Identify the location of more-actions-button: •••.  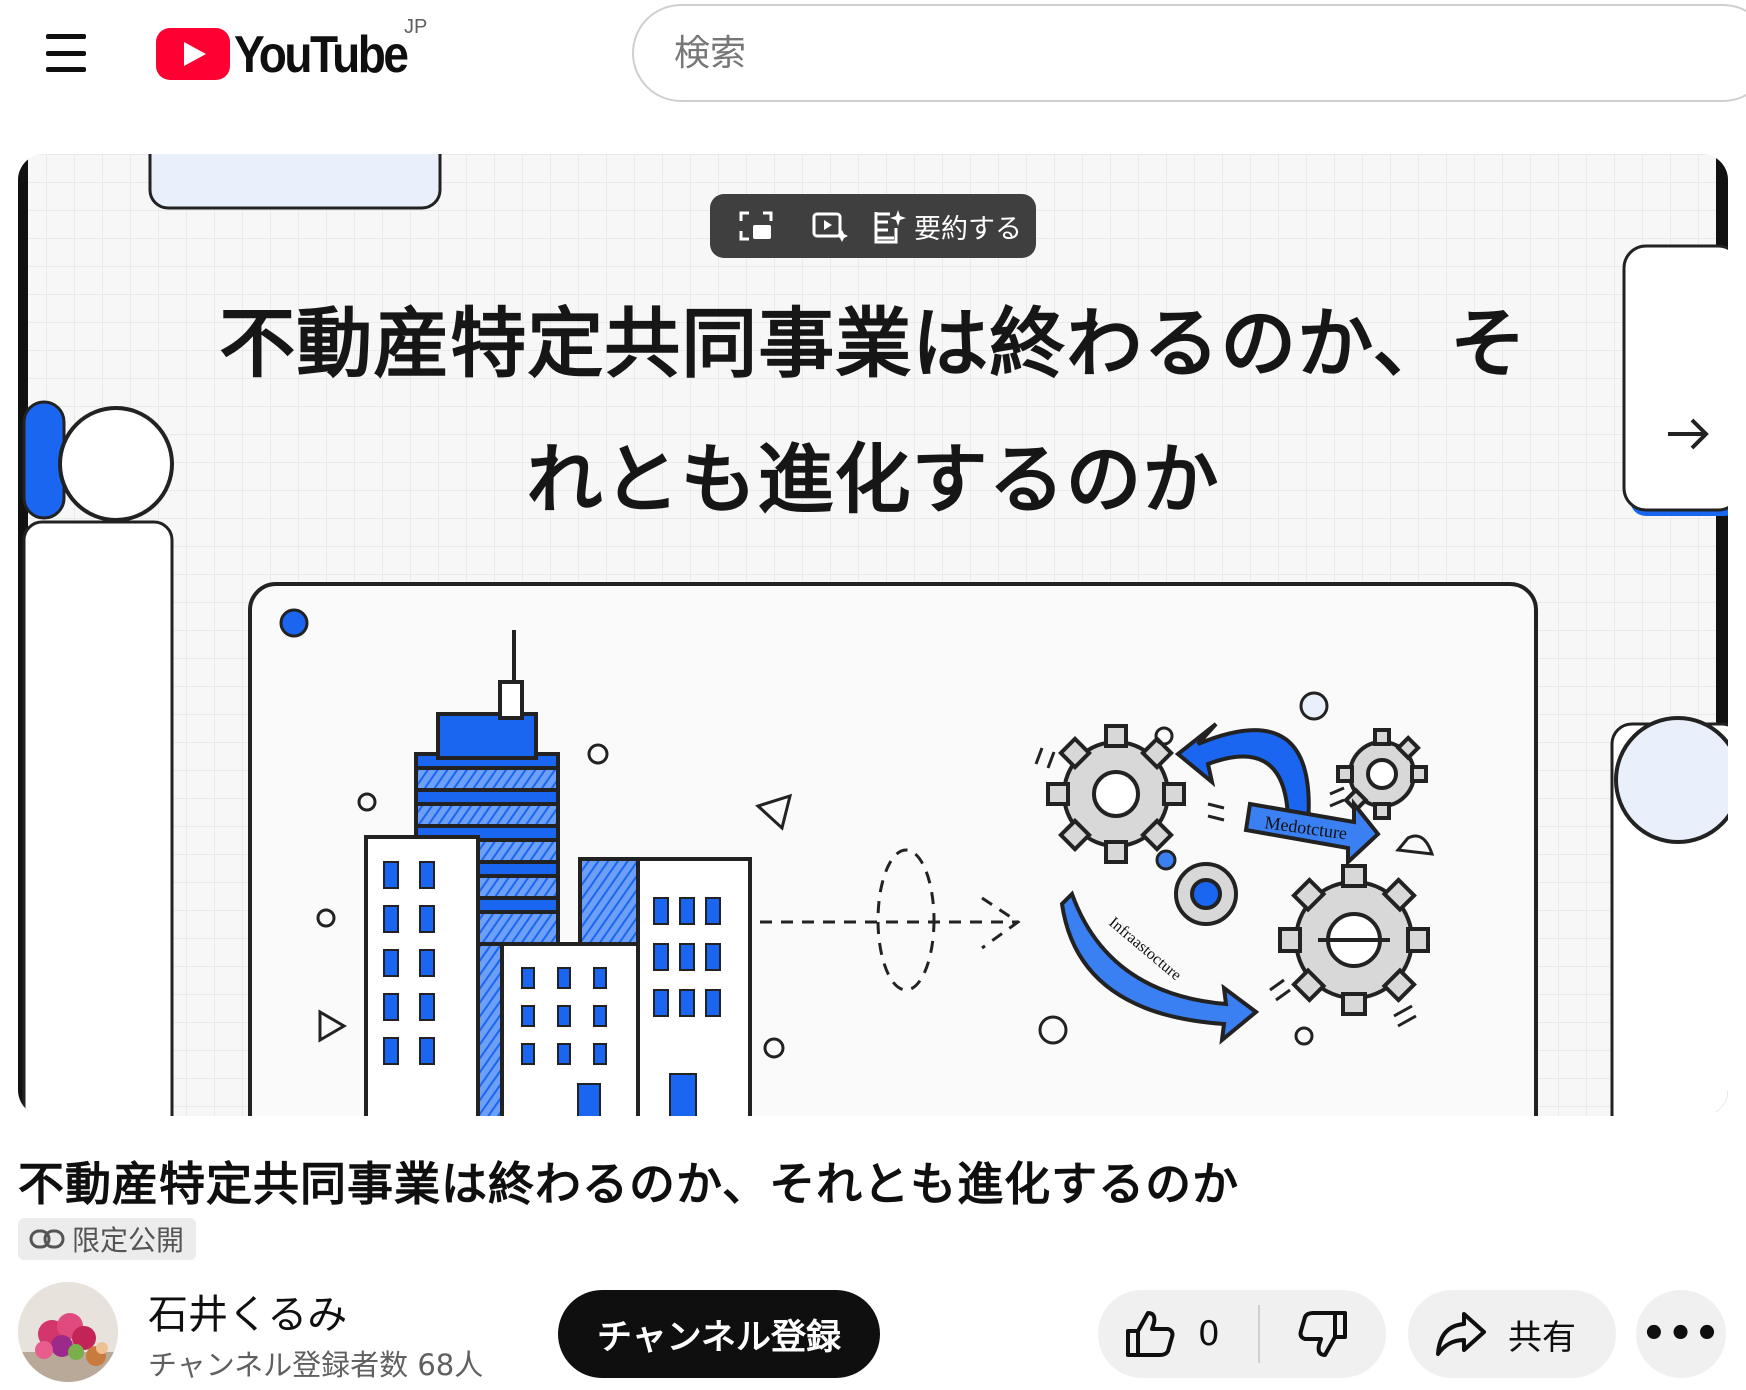
(1681, 1334).